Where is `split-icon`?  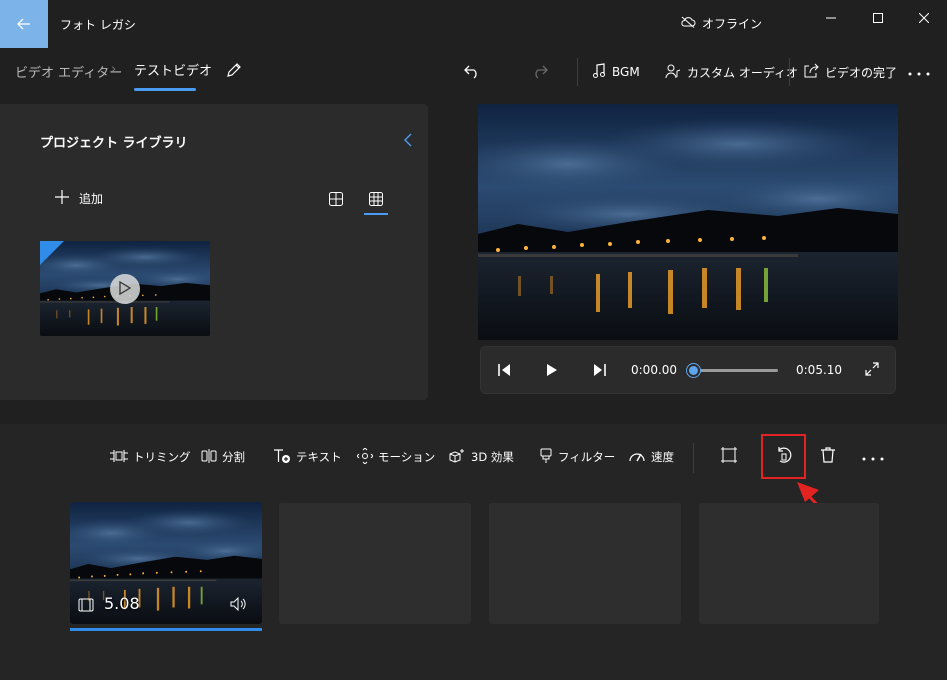
split-icon is located at coordinates (209, 457).